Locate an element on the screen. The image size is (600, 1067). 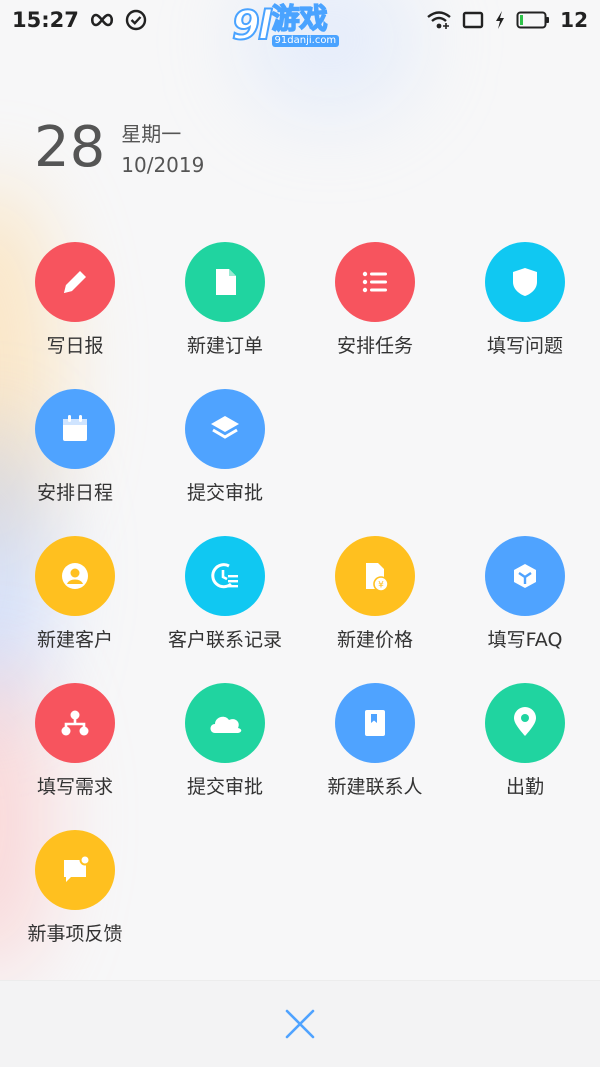
price-doc-icon: ¥ is located at coordinates (377, 577).